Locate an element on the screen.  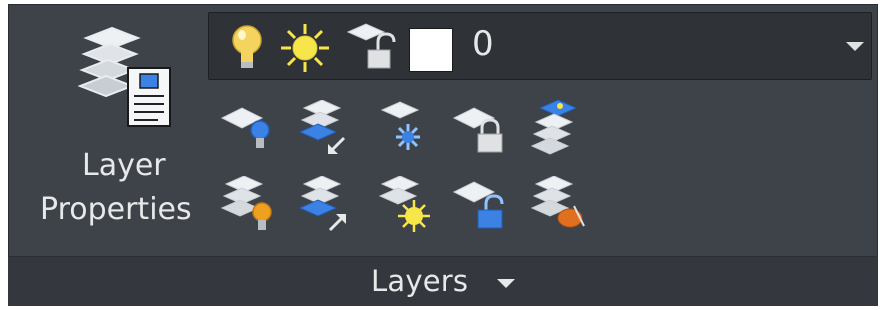
layer-color-swatch is located at coordinates (431, 50).